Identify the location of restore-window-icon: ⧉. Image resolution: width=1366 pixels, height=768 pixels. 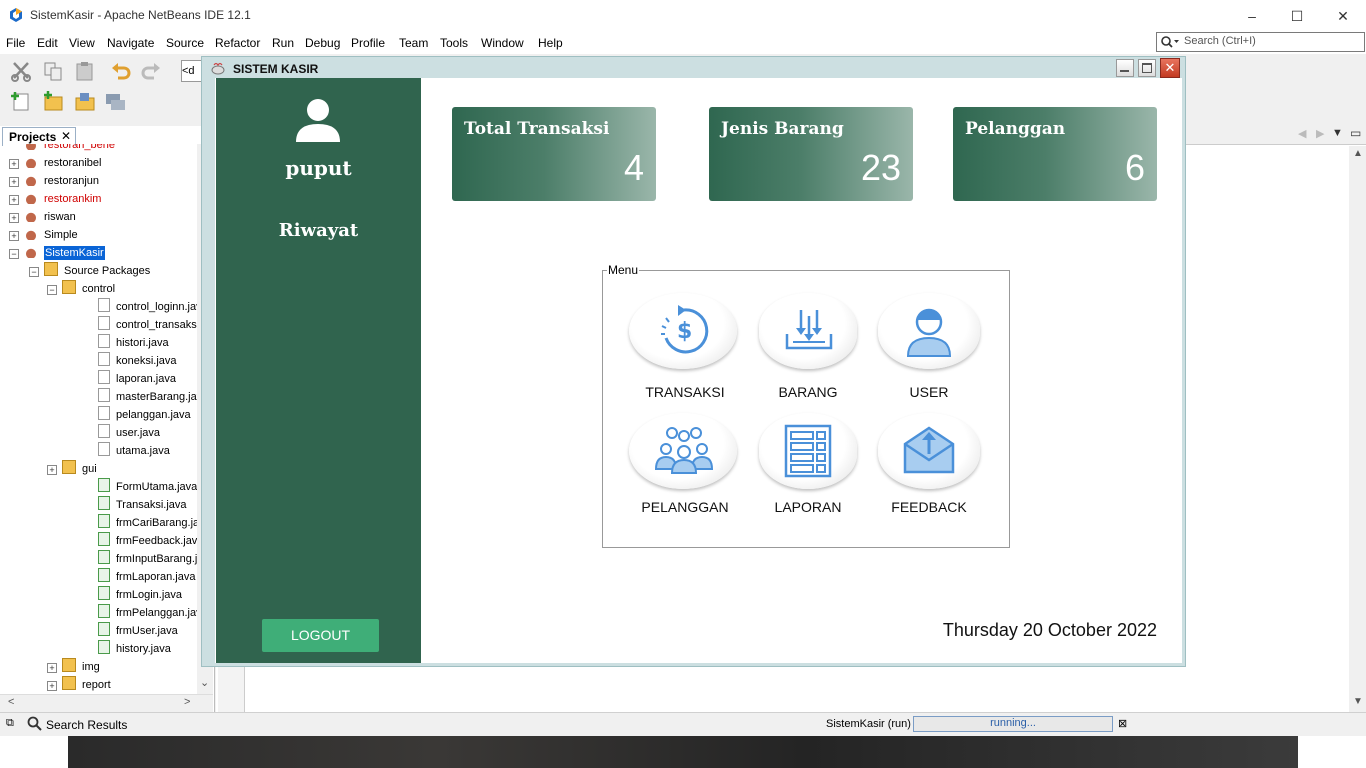
(10, 723).